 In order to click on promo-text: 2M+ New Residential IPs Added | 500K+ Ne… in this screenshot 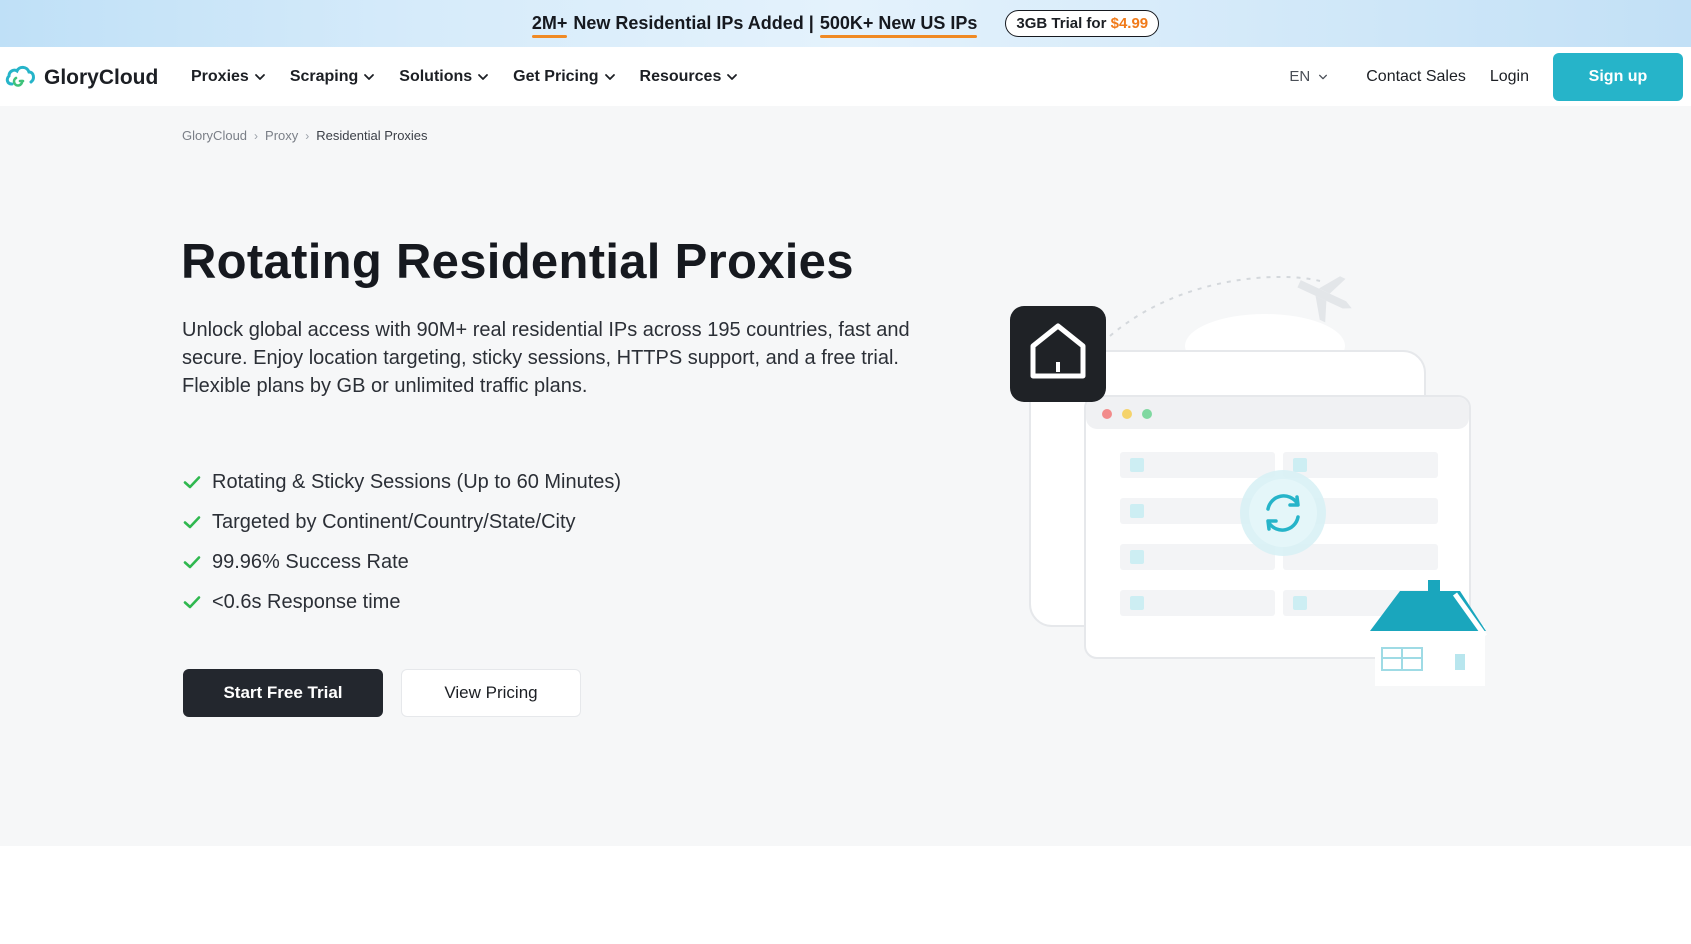, I will do `click(754, 25)`.